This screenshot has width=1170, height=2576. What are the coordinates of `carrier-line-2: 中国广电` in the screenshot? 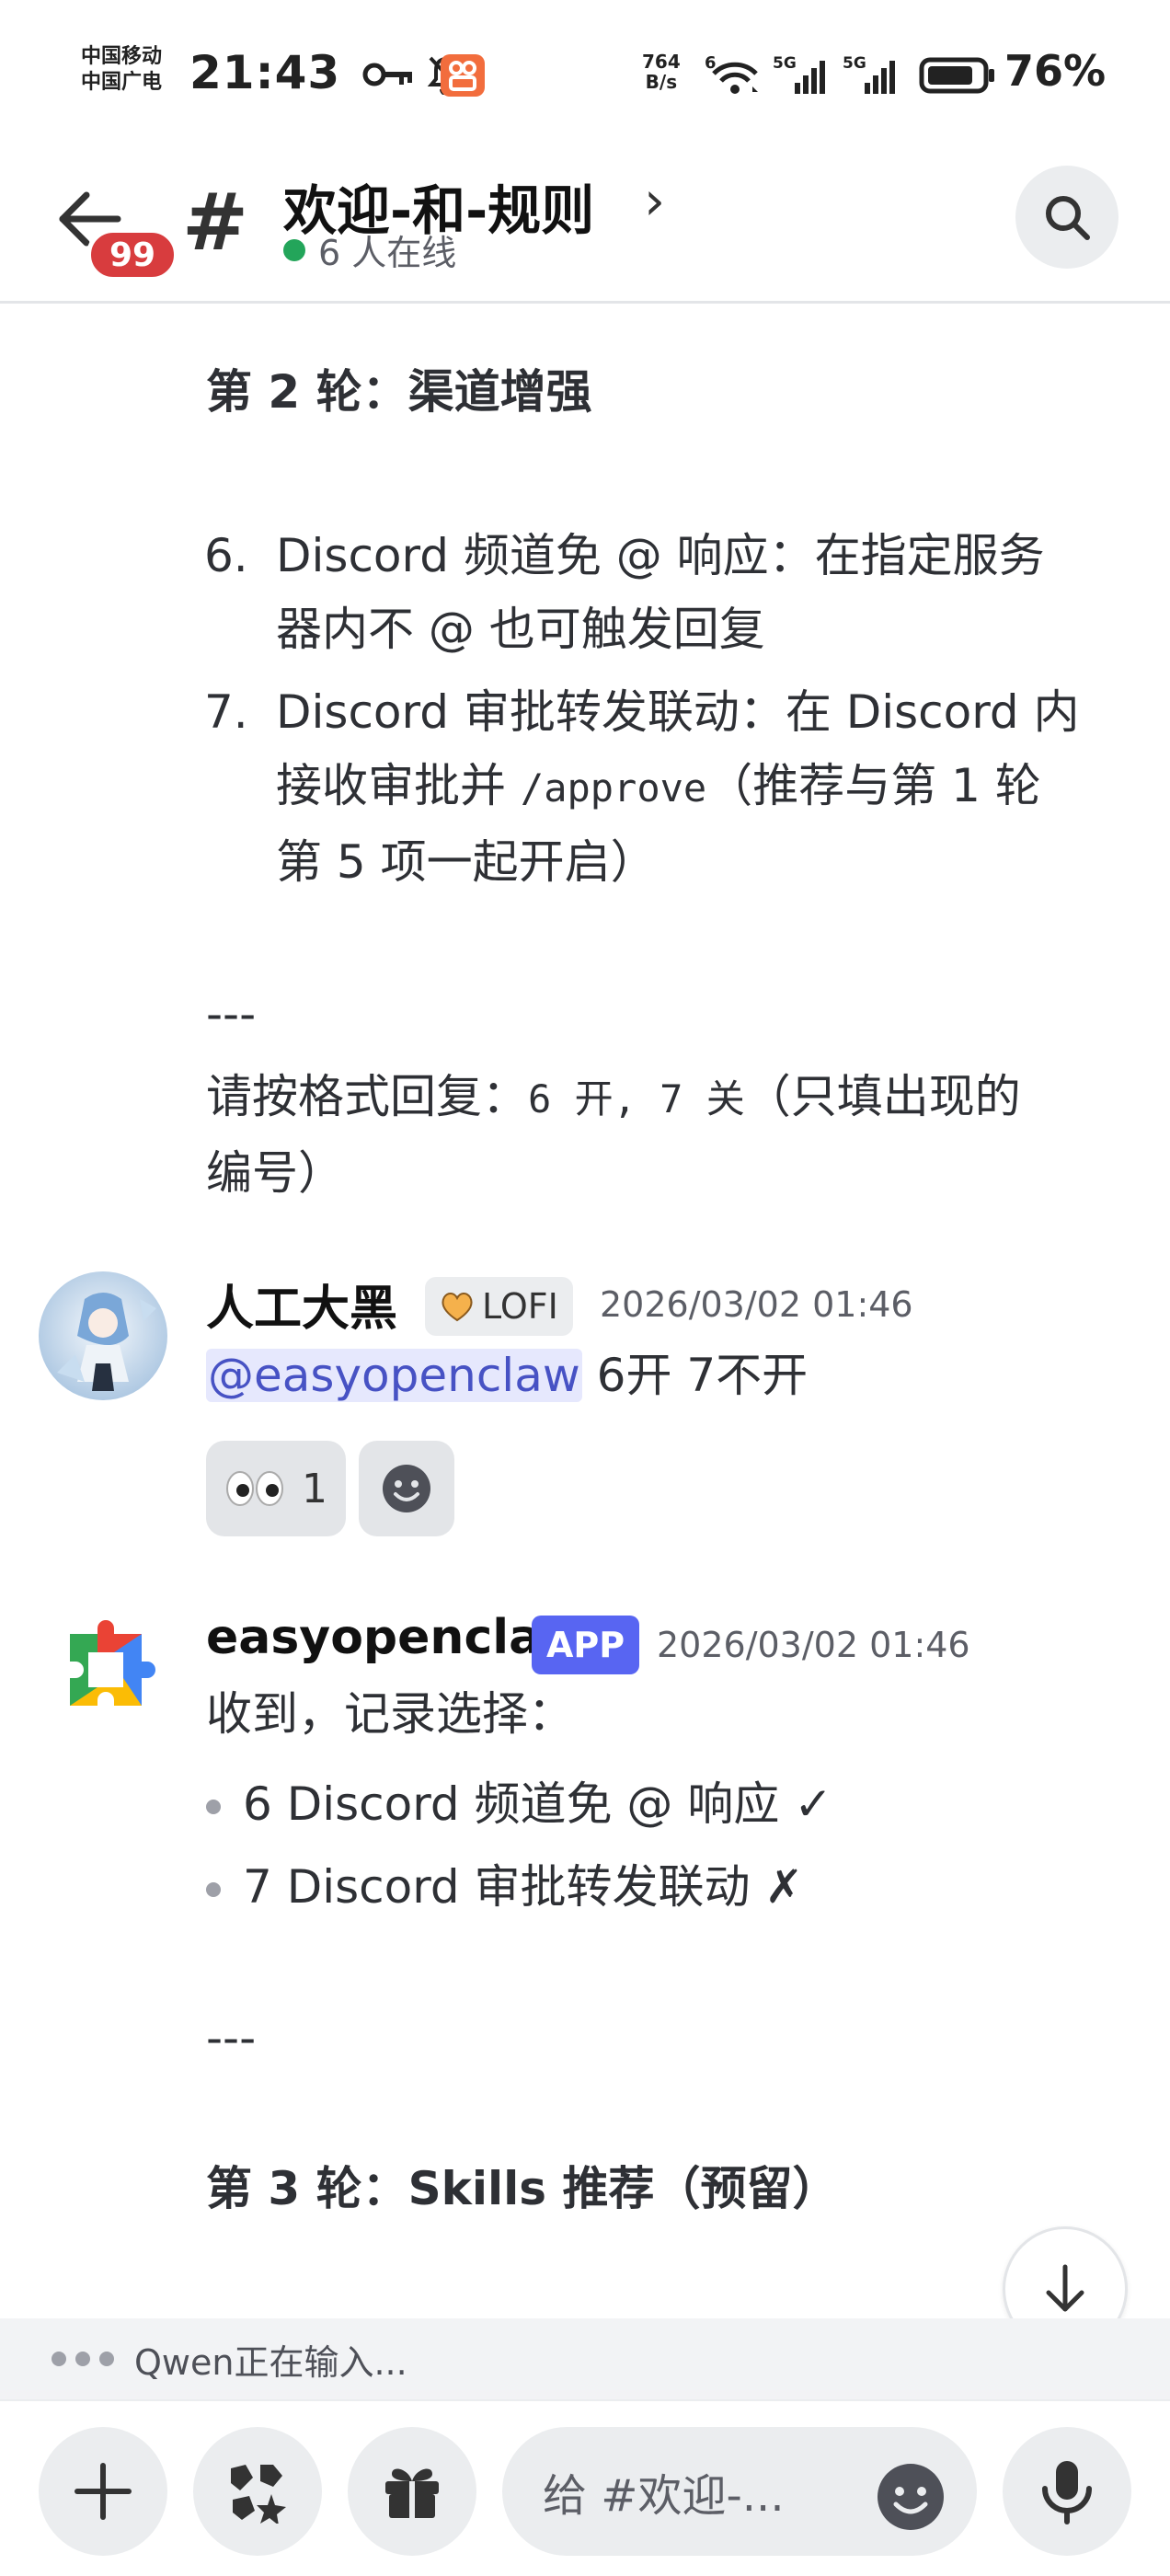 It's located at (122, 82).